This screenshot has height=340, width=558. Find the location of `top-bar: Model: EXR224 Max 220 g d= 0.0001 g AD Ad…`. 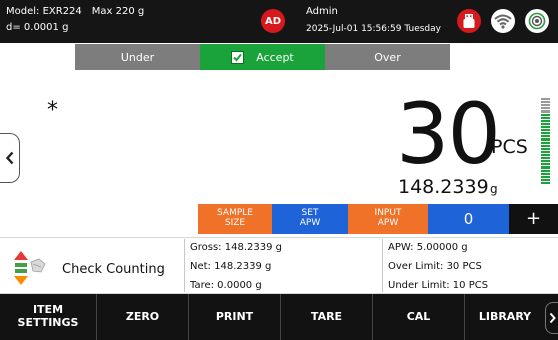

top-bar: Model: EXR224 Max 220 g d= 0.0001 g AD Ad… is located at coordinates (279, 21).